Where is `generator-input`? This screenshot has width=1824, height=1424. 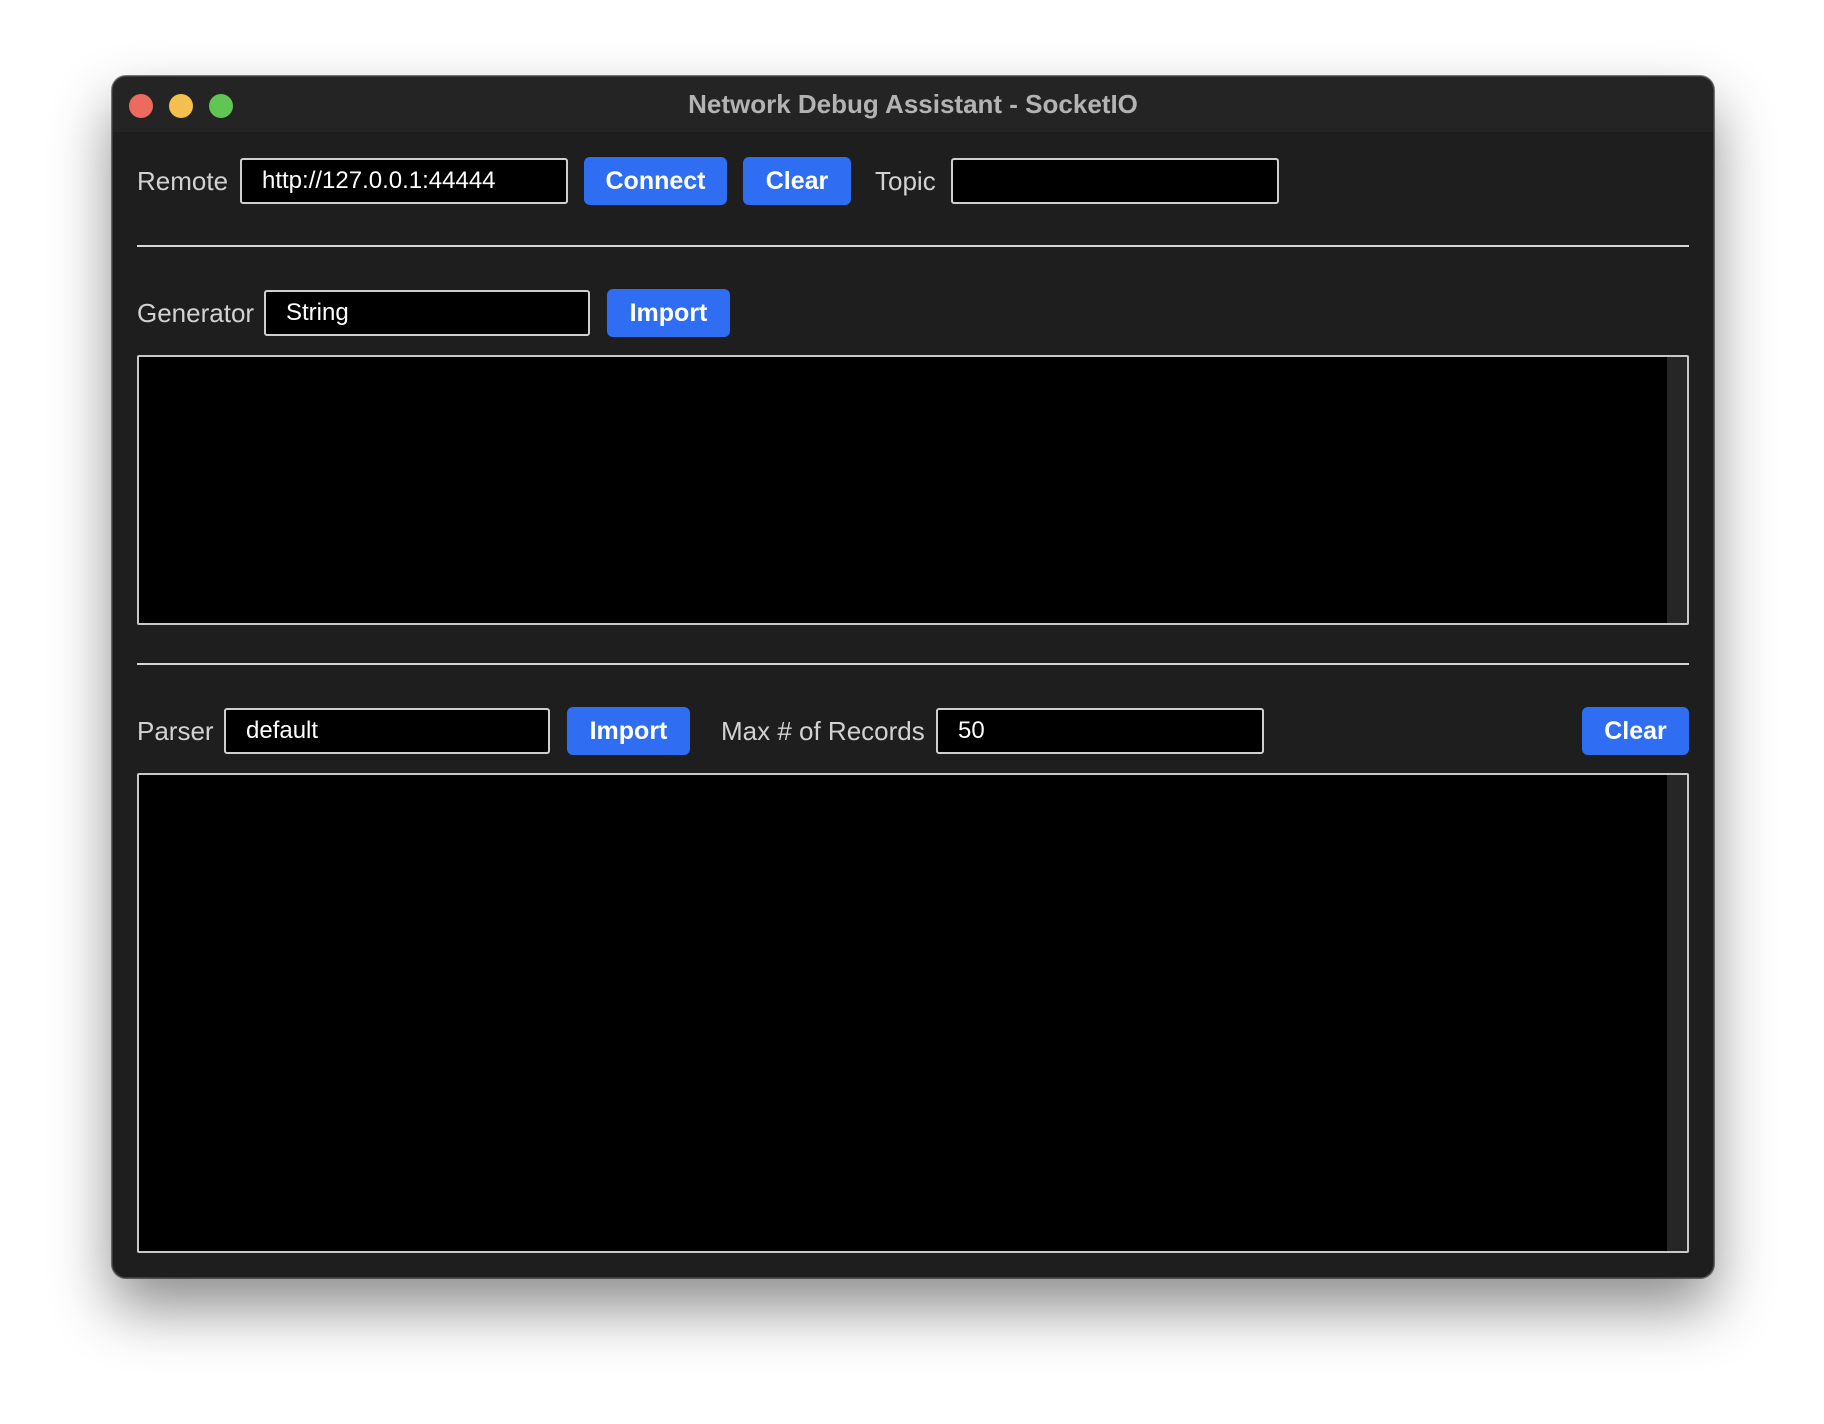 generator-input is located at coordinates (427, 313).